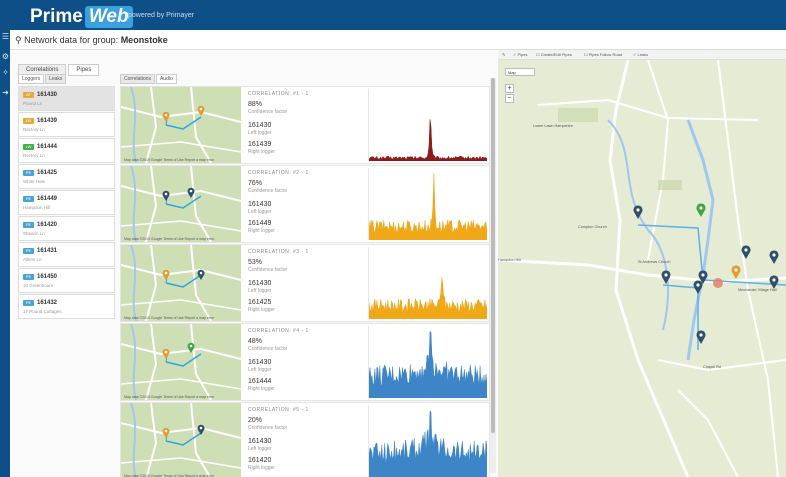 The image size is (786, 477). What do you see at coordinates (654, 262) in the screenshot?
I see `map-label: St Andrews Church` at bounding box center [654, 262].